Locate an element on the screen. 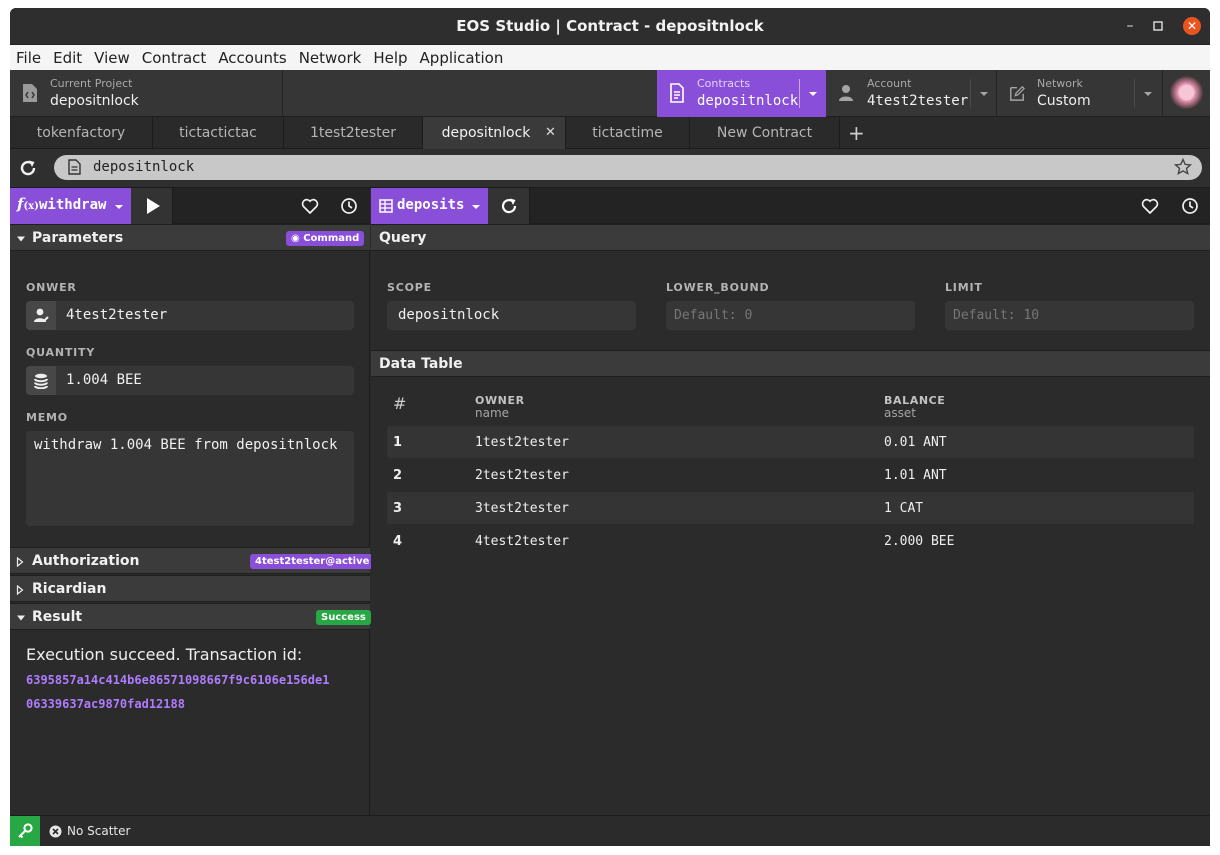 This screenshot has height=855, width=1220. caret-right-icon is located at coordinates (20, 562).